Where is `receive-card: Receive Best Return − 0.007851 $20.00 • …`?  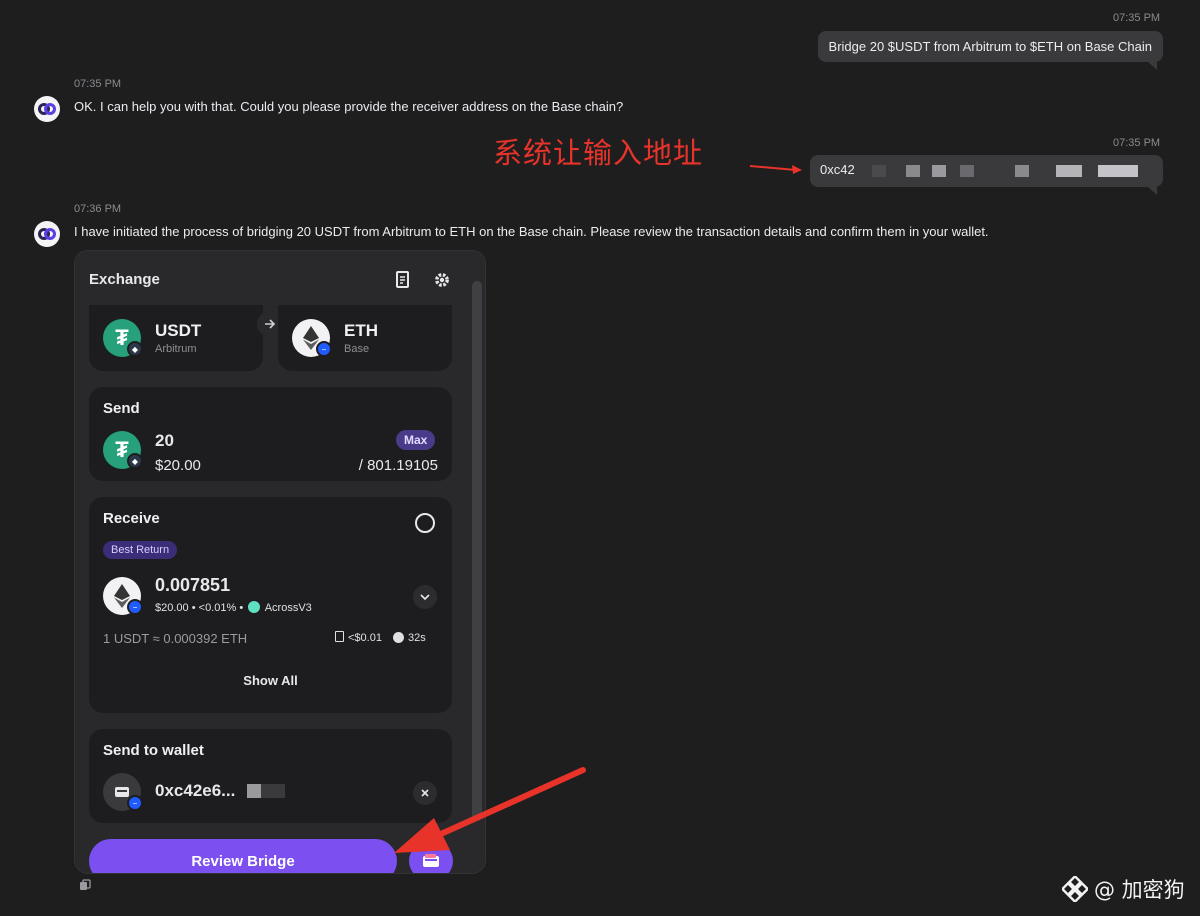
receive-card: Receive Best Return − 0.007851 $20.00 • … is located at coordinates (270, 605).